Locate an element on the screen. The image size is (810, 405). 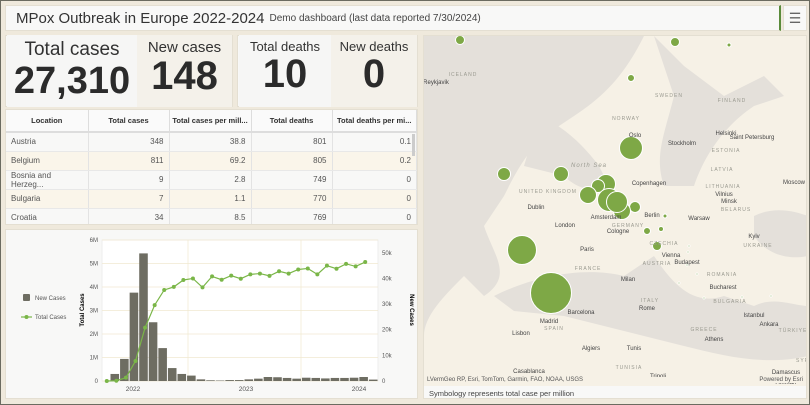
table-cell: 38.8 is located at coordinates (210, 142).